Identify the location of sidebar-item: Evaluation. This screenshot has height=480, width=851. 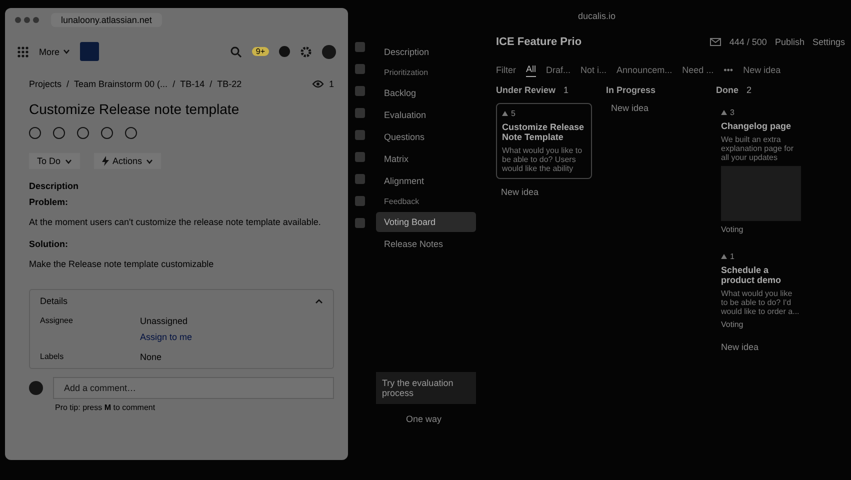
(426, 115).